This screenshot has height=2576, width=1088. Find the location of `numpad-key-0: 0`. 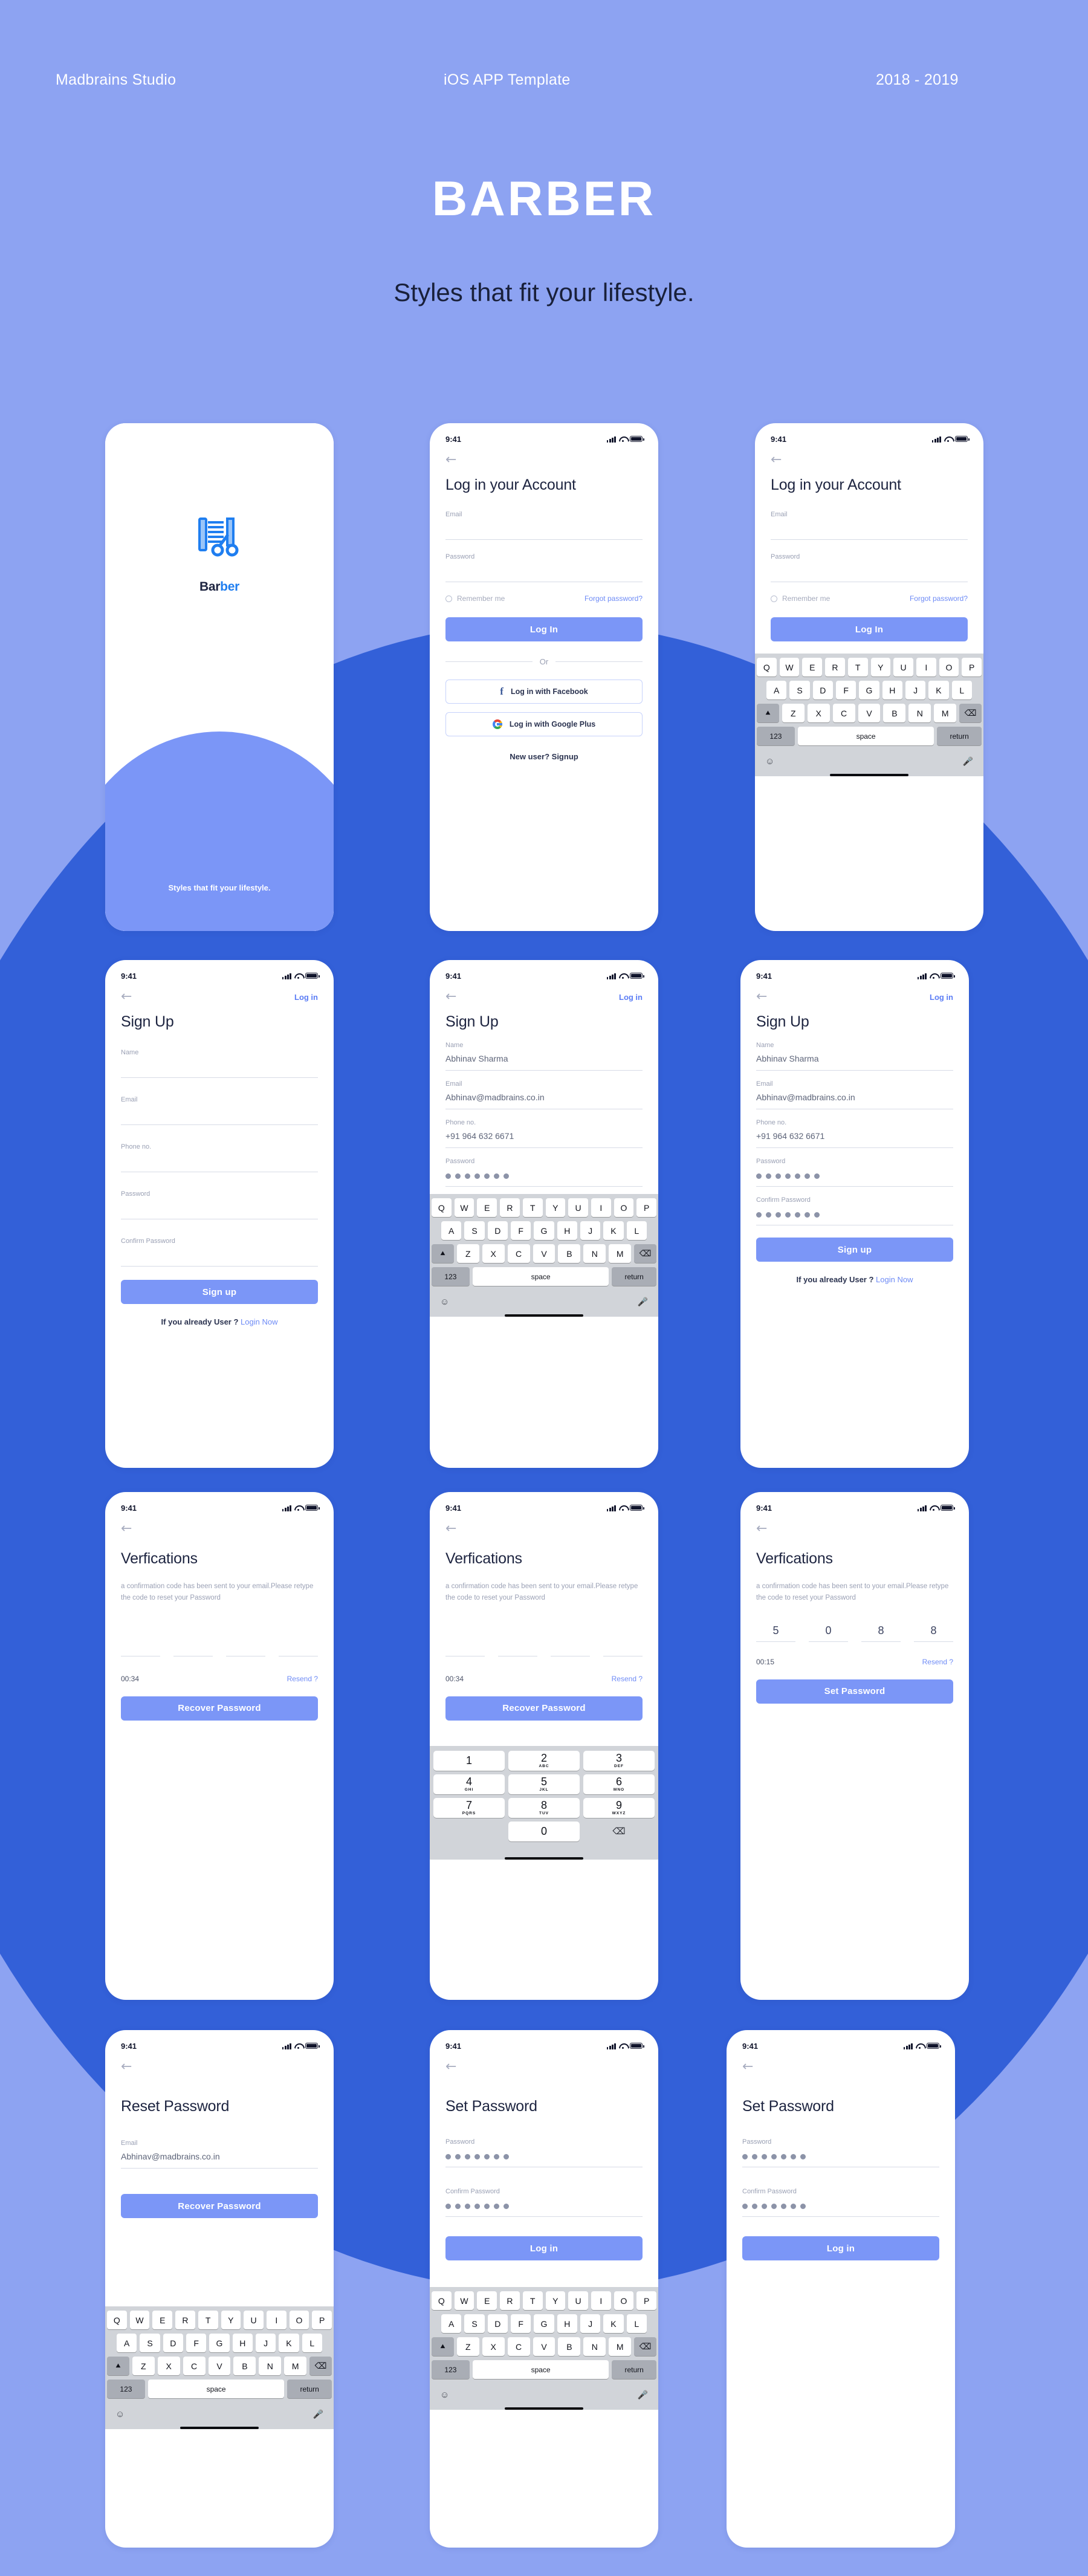

numpad-key-0: 0 is located at coordinates (544, 1831).